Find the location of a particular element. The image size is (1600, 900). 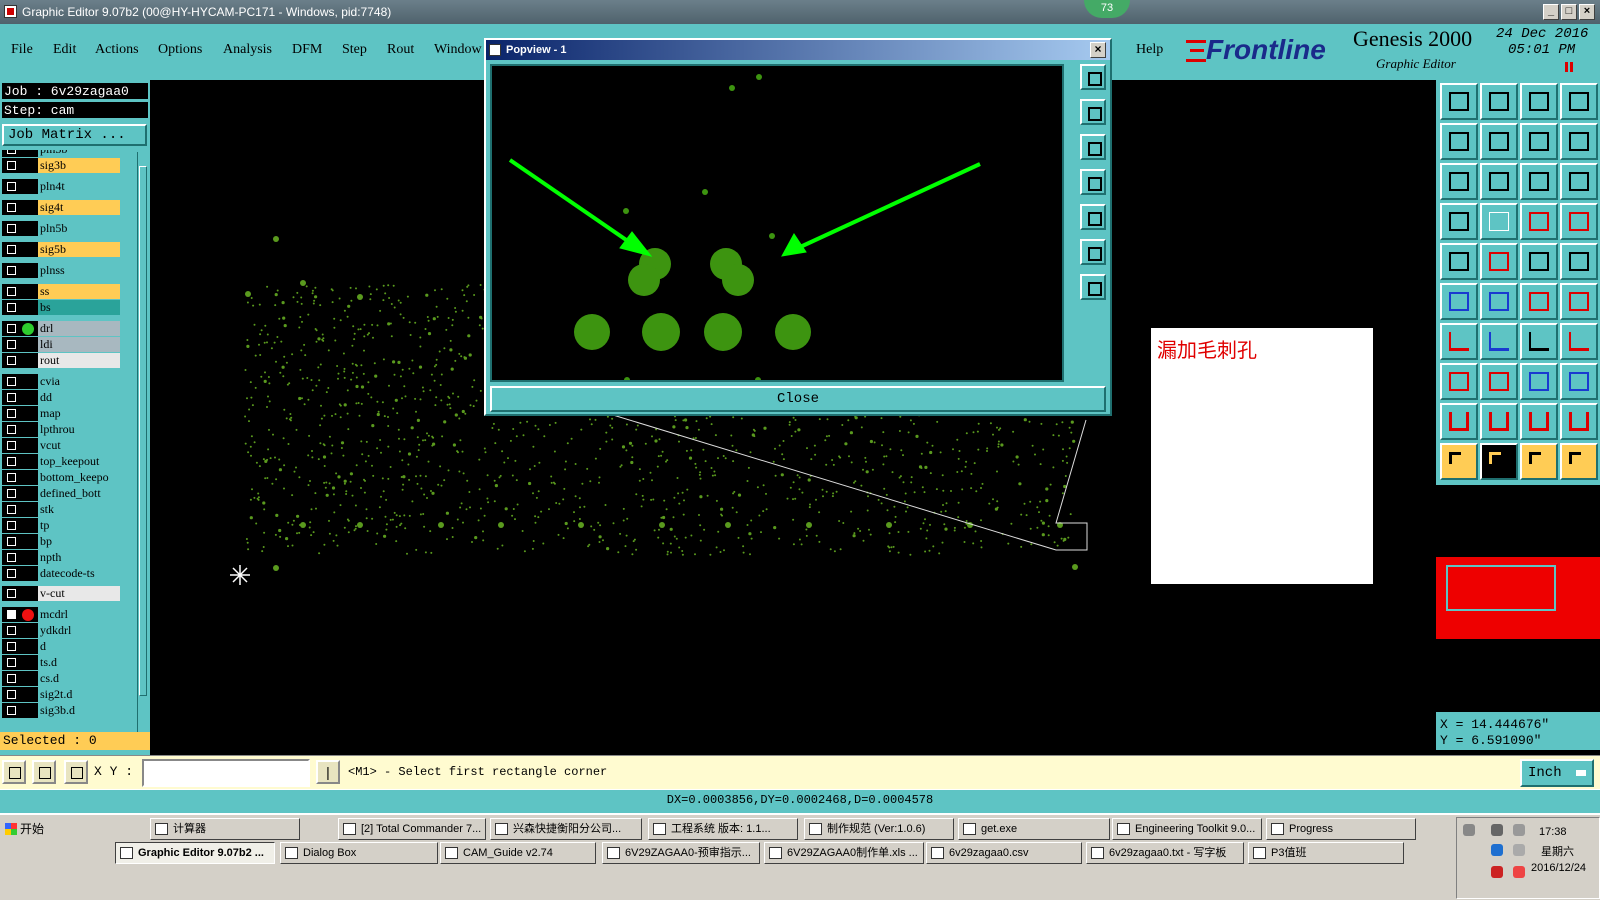

layer-row: plnss is located at coordinates (61, 270).